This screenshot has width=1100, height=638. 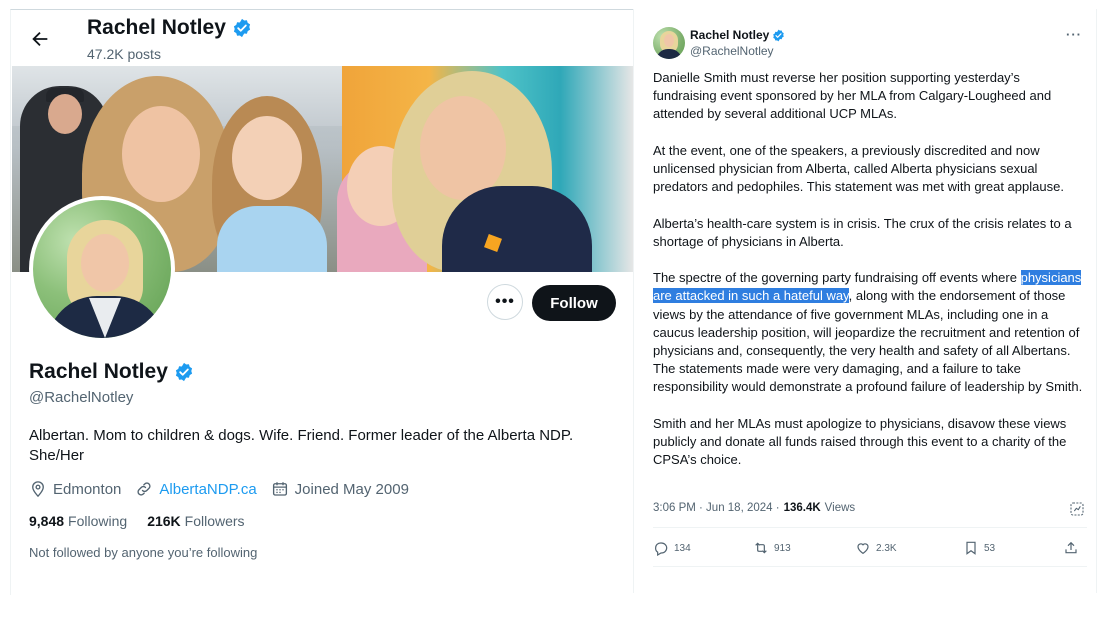 I want to click on reply-count: 134, so click(x=682, y=548).